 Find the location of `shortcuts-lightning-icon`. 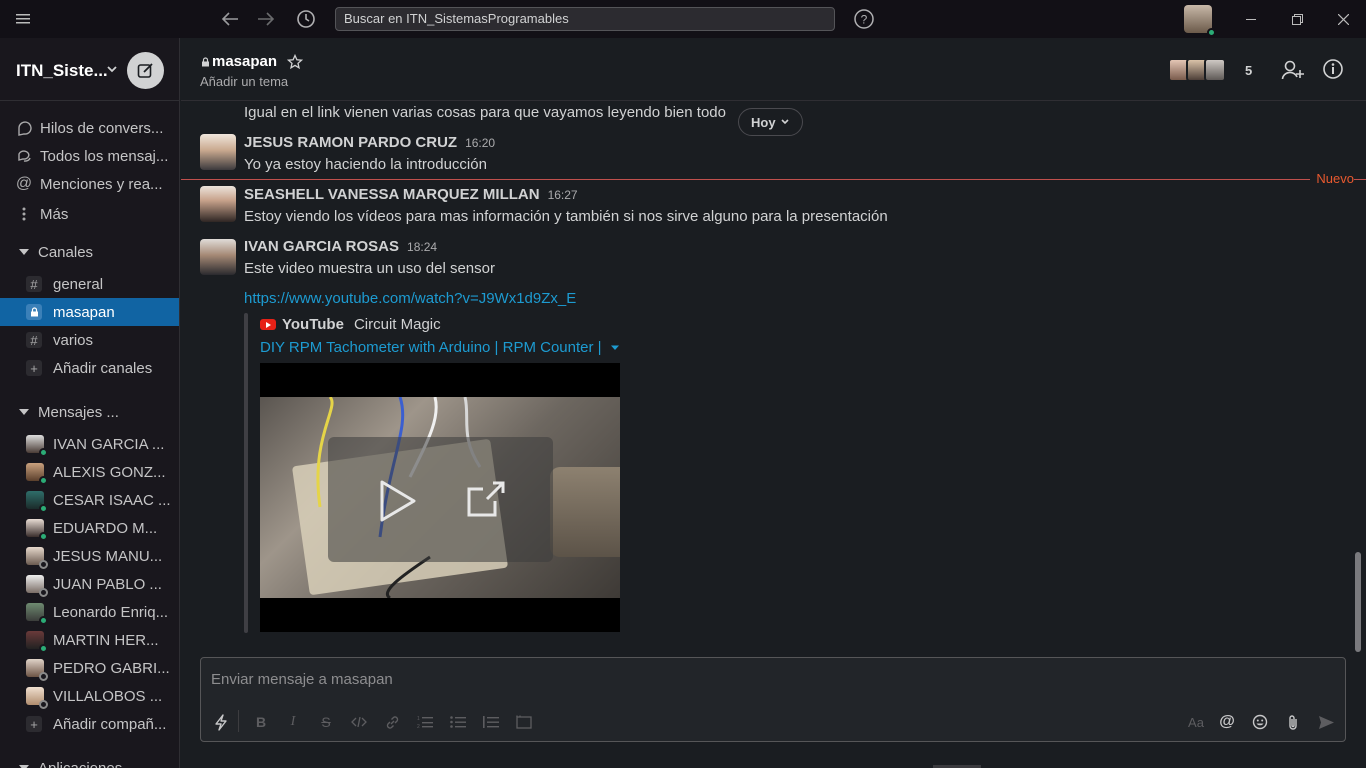

shortcuts-lightning-icon is located at coordinates (221, 722).